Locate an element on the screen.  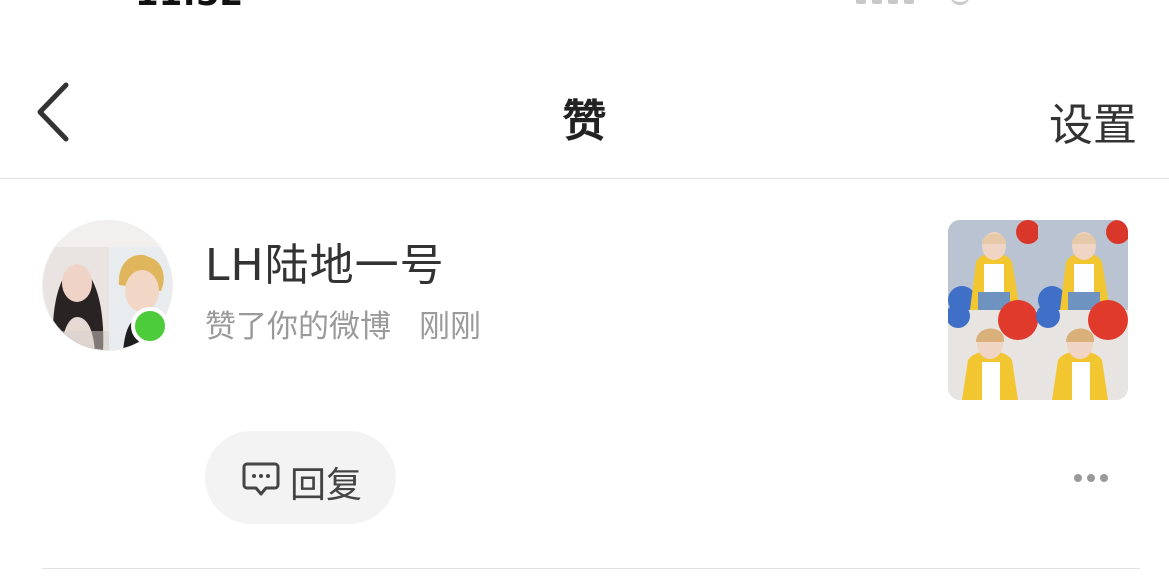
comment-bubble-icon is located at coordinates (261, 479).